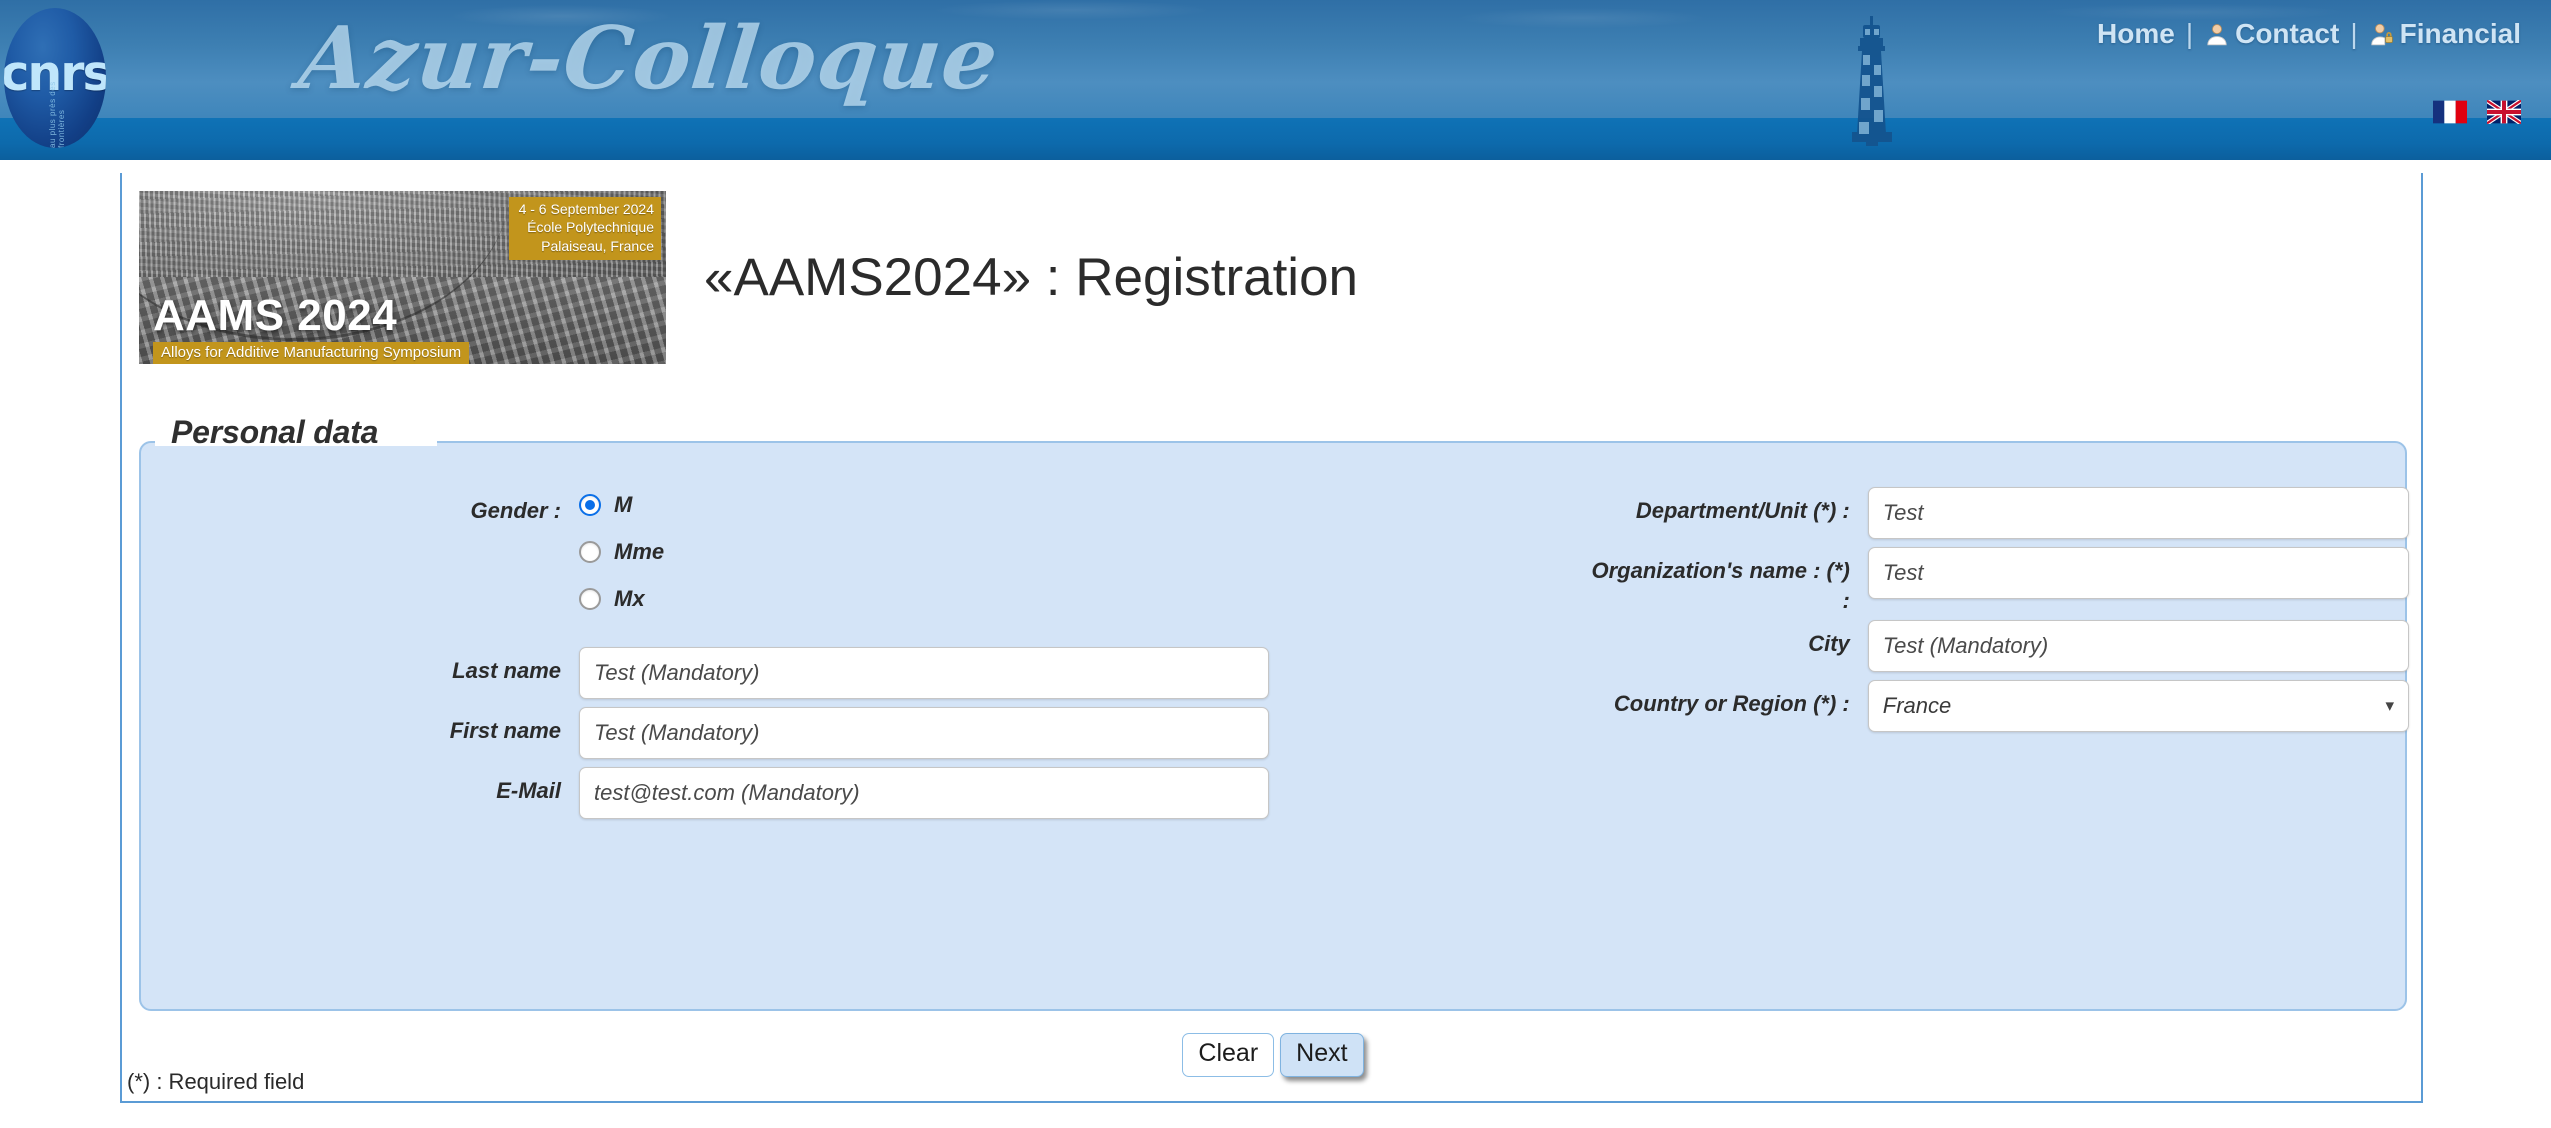 This screenshot has height=1128, width=2551. I want to click on cnrs-logo-subtitle: au plus près des frontières, so click(57, 114).